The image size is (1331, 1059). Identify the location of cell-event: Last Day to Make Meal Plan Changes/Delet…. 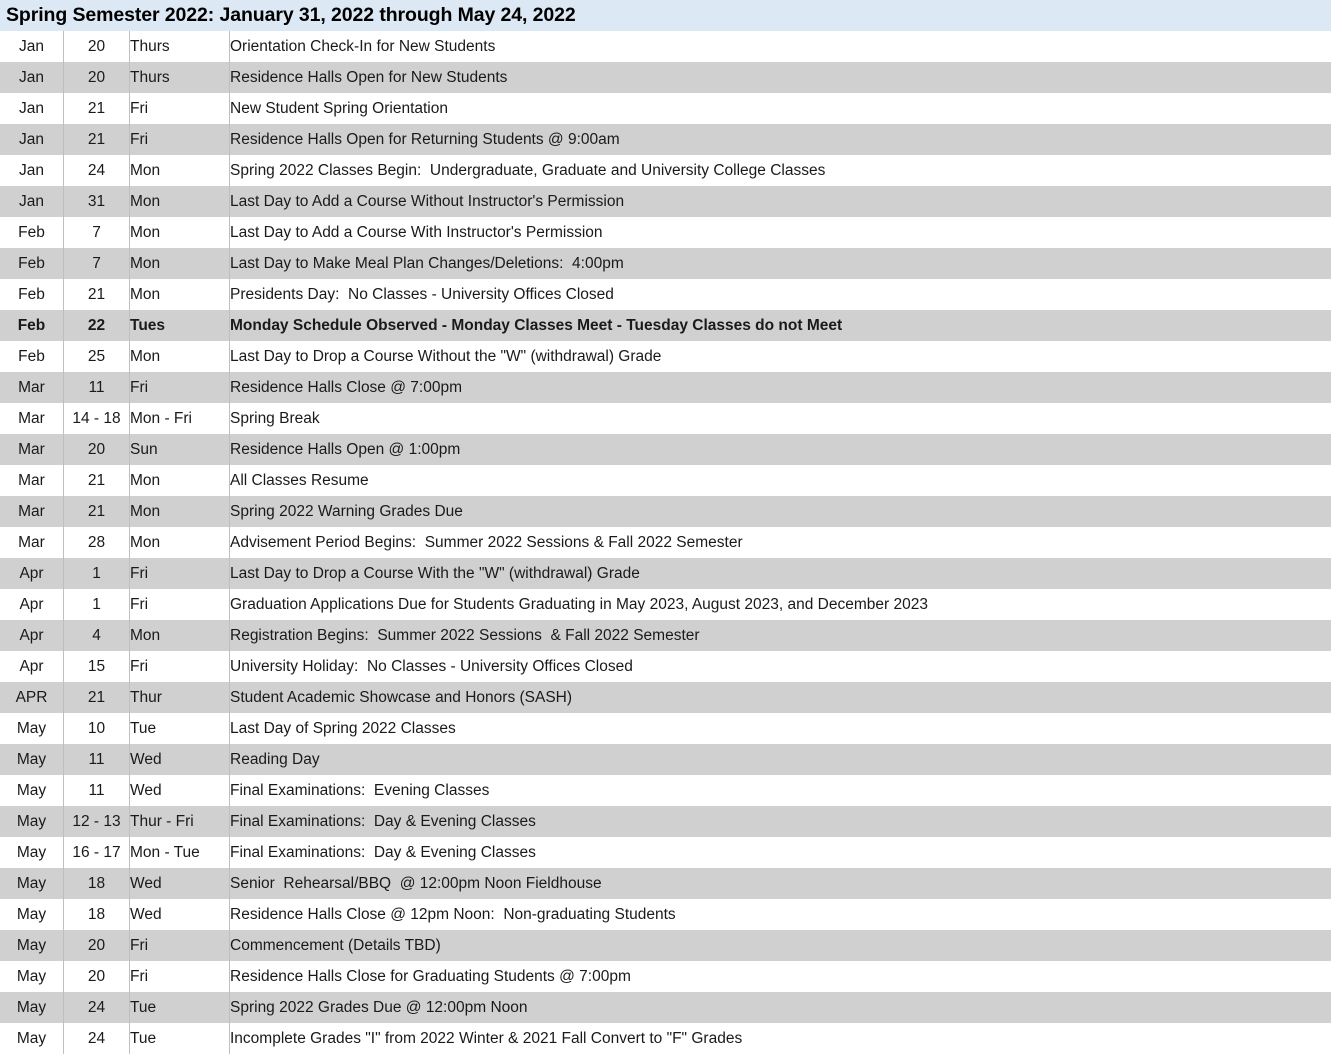
(780, 263).